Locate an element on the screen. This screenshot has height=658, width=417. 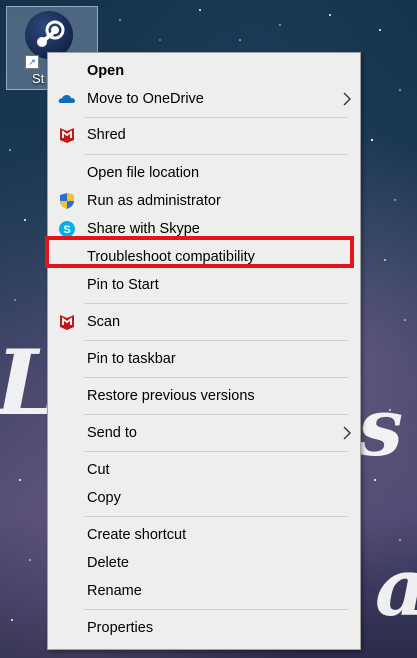
desktop-icon-label: St is located at coordinates (38, 78).